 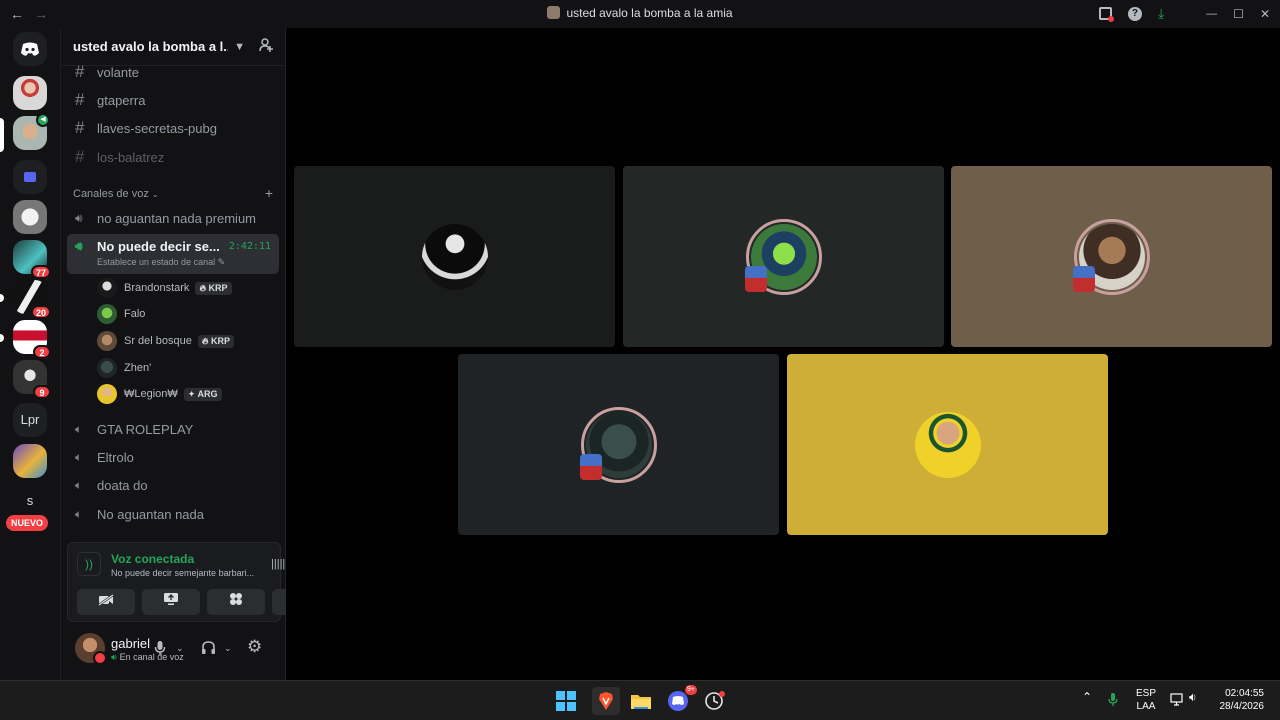 What do you see at coordinates (173, 485) in the screenshot?
I see `voice-channel: 🔈︎ doata do` at bounding box center [173, 485].